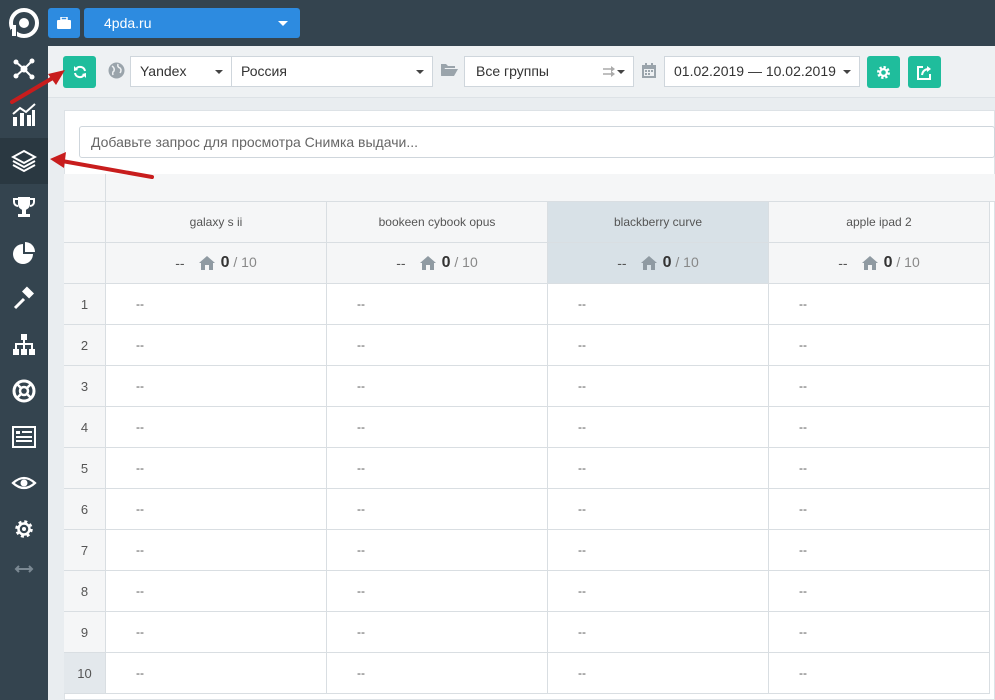 This screenshot has height=700, width=995. I want to click on date-range-select: 01.02.2019 — 10.02.2019, so click(762, 71).